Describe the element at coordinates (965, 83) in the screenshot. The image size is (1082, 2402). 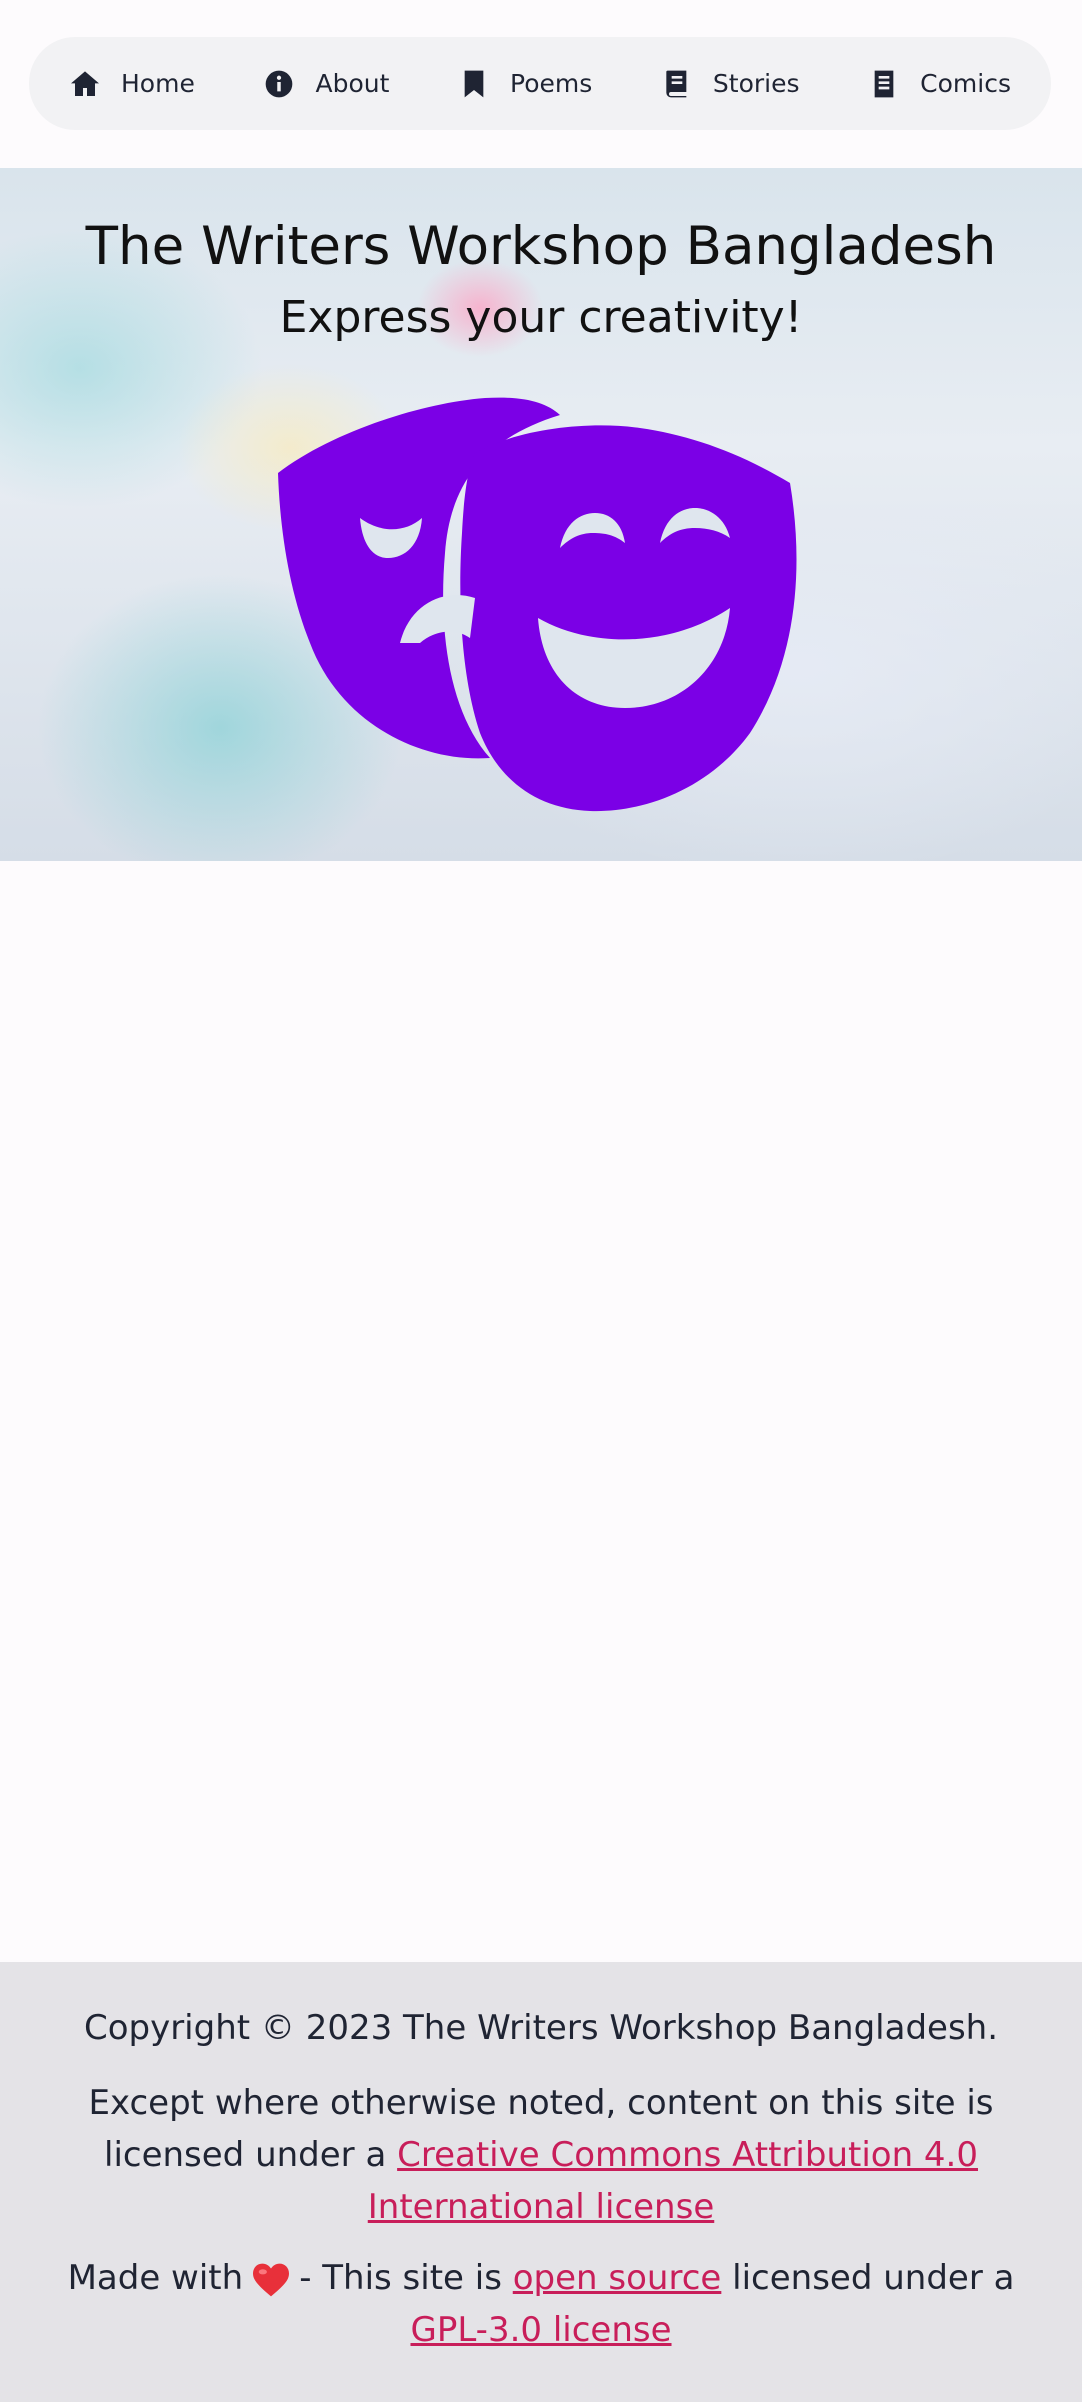
I see `nav-item-label: Comics` at that location.